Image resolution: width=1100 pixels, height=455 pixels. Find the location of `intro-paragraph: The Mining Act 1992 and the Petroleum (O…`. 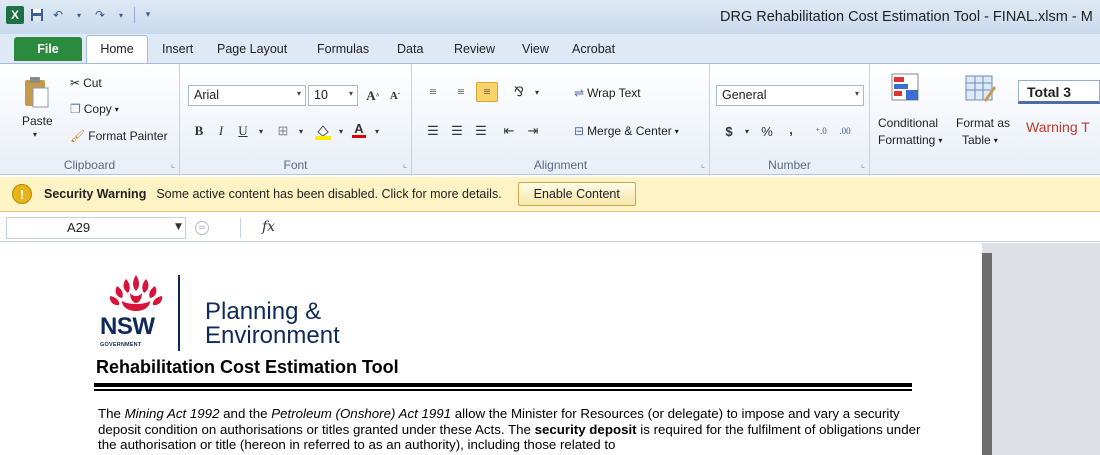

intro-paragraph: The Mining Act 1992 and the Petroleum (O… is located at coordinates (509, 429).